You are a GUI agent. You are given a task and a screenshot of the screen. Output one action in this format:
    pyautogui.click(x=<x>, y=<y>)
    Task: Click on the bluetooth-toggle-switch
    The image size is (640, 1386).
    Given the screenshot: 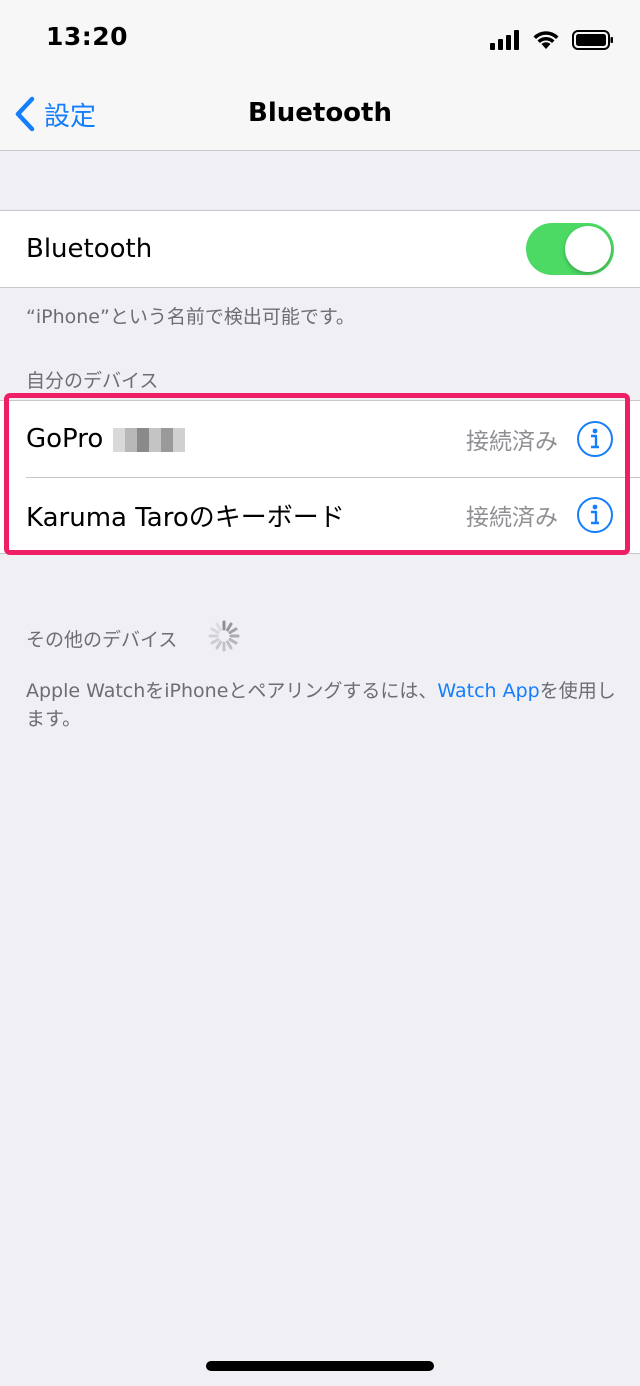 What is the action you would take?
    pyautogui.click(x=570, y=249)
    